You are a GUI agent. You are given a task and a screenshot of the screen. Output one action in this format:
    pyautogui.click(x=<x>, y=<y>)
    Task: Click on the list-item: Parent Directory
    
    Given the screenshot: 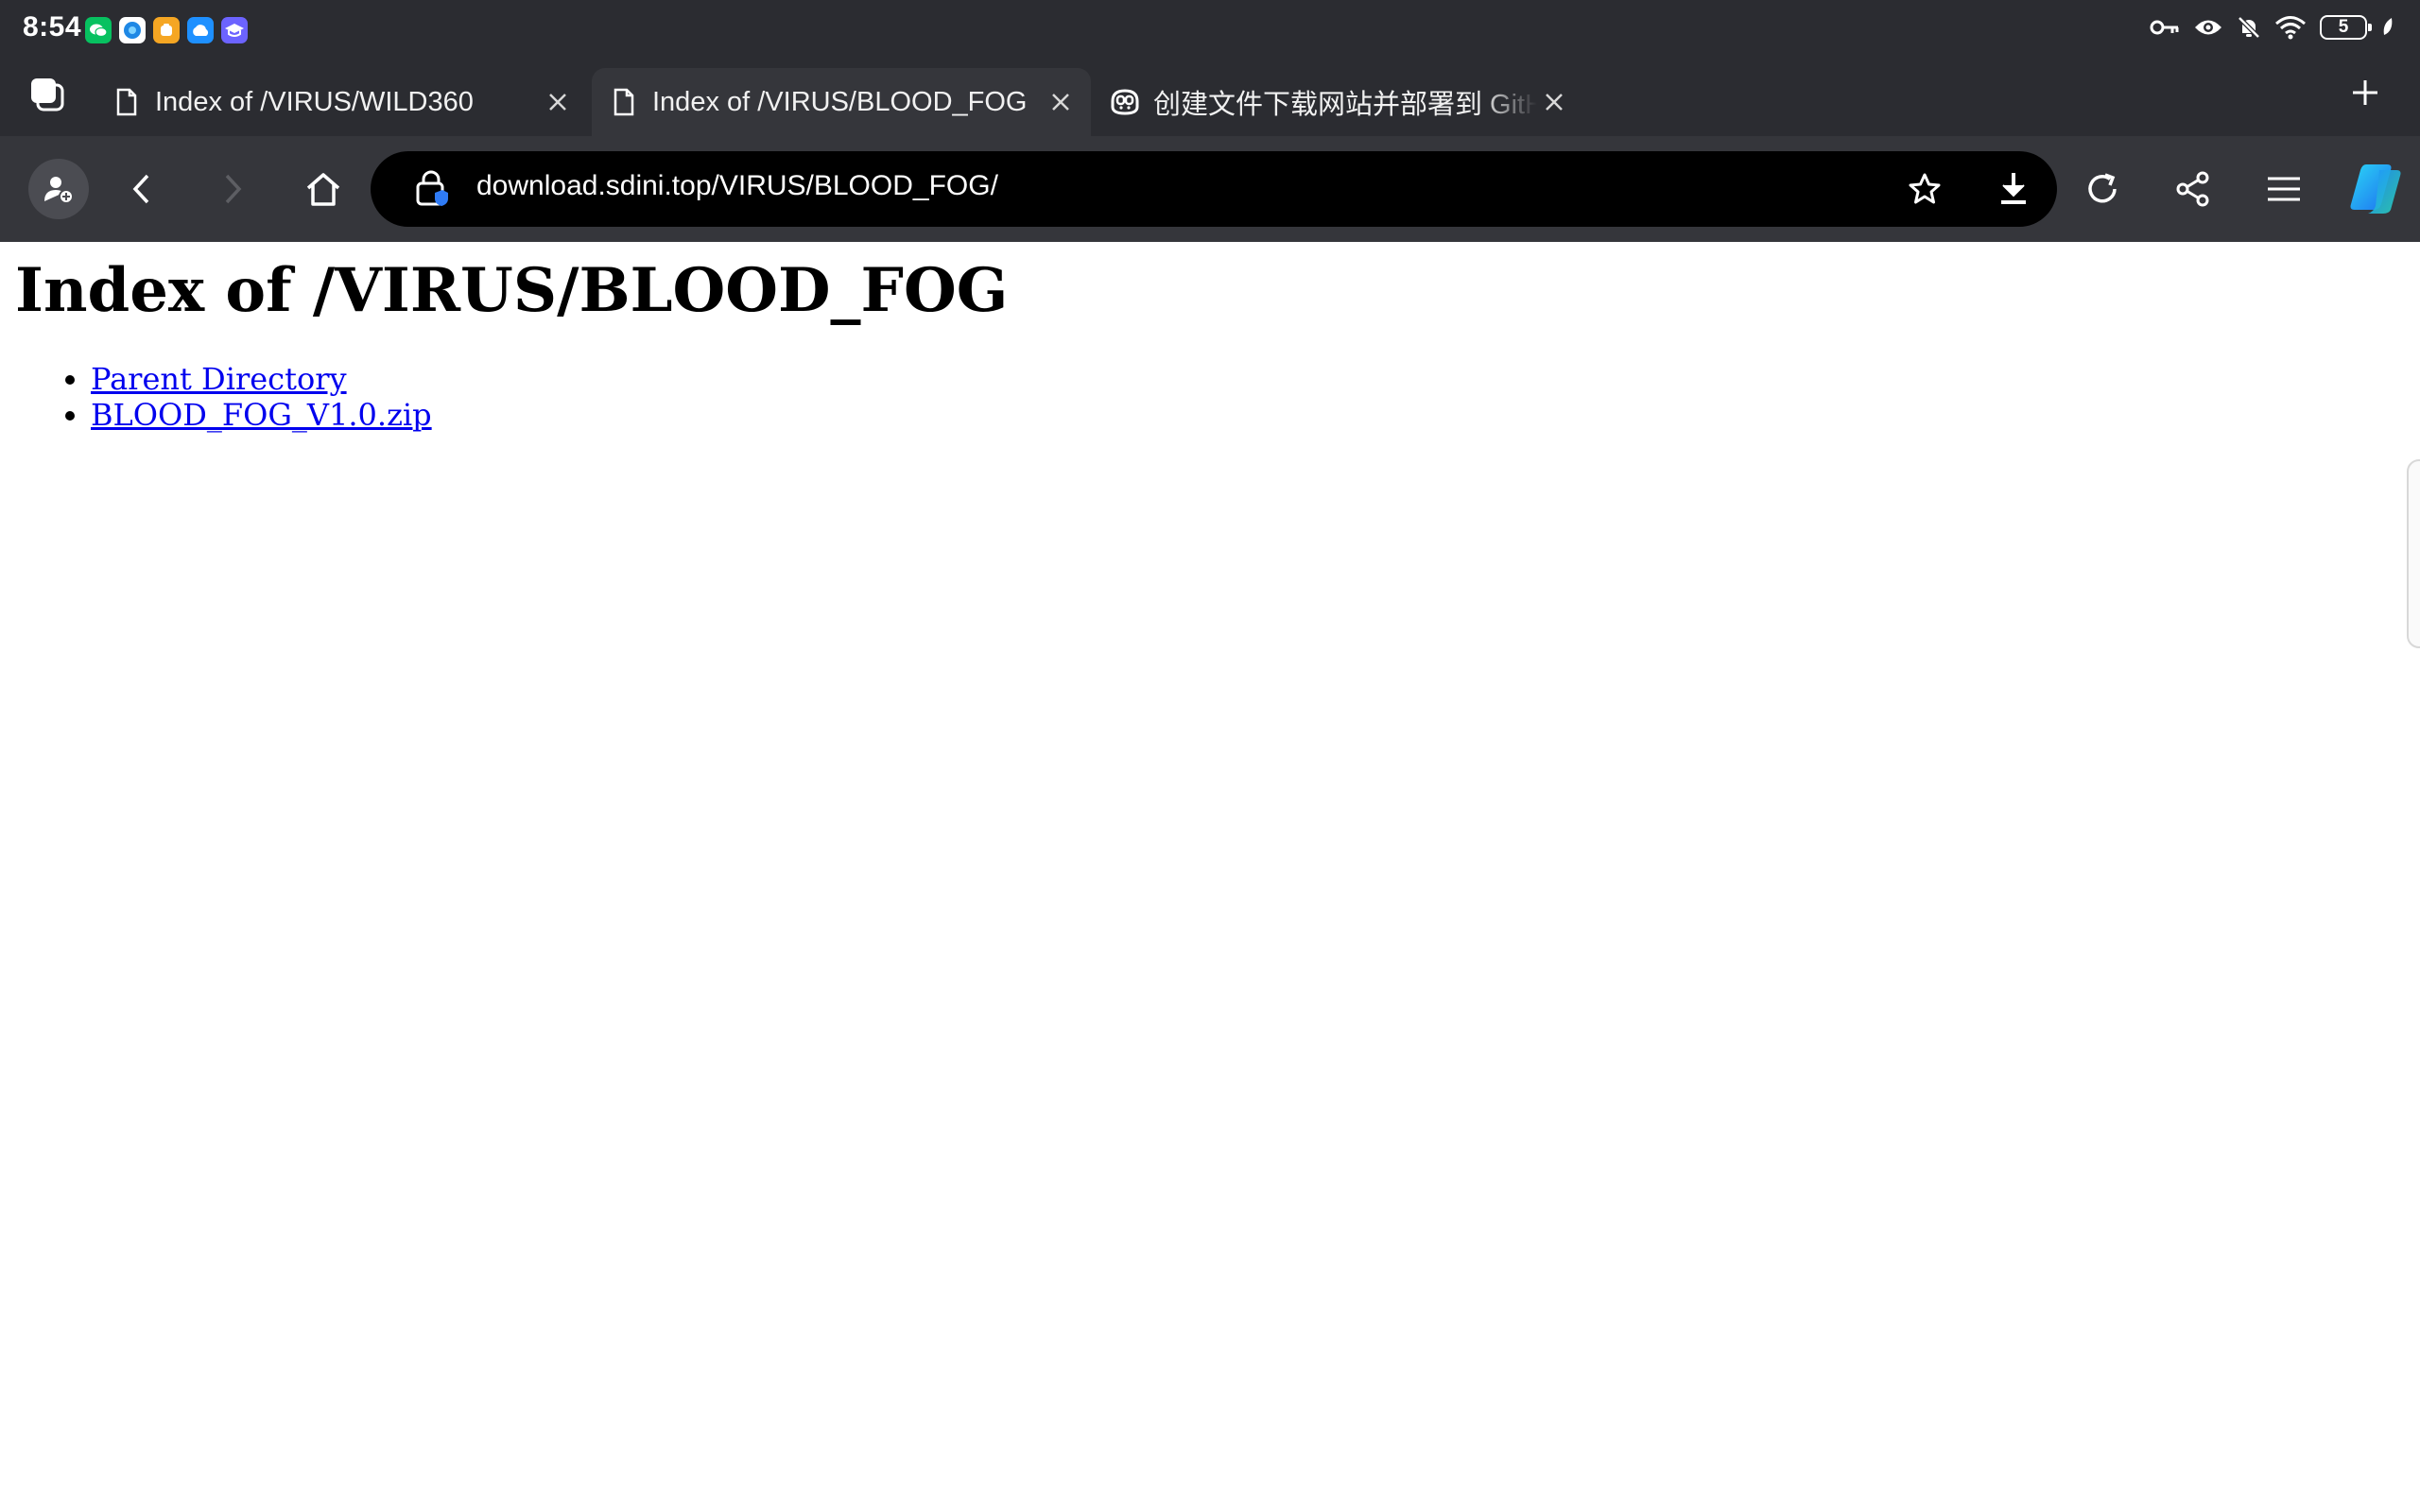 What is the action you would take?
    pyautogui.click(x=261, y=379)
    